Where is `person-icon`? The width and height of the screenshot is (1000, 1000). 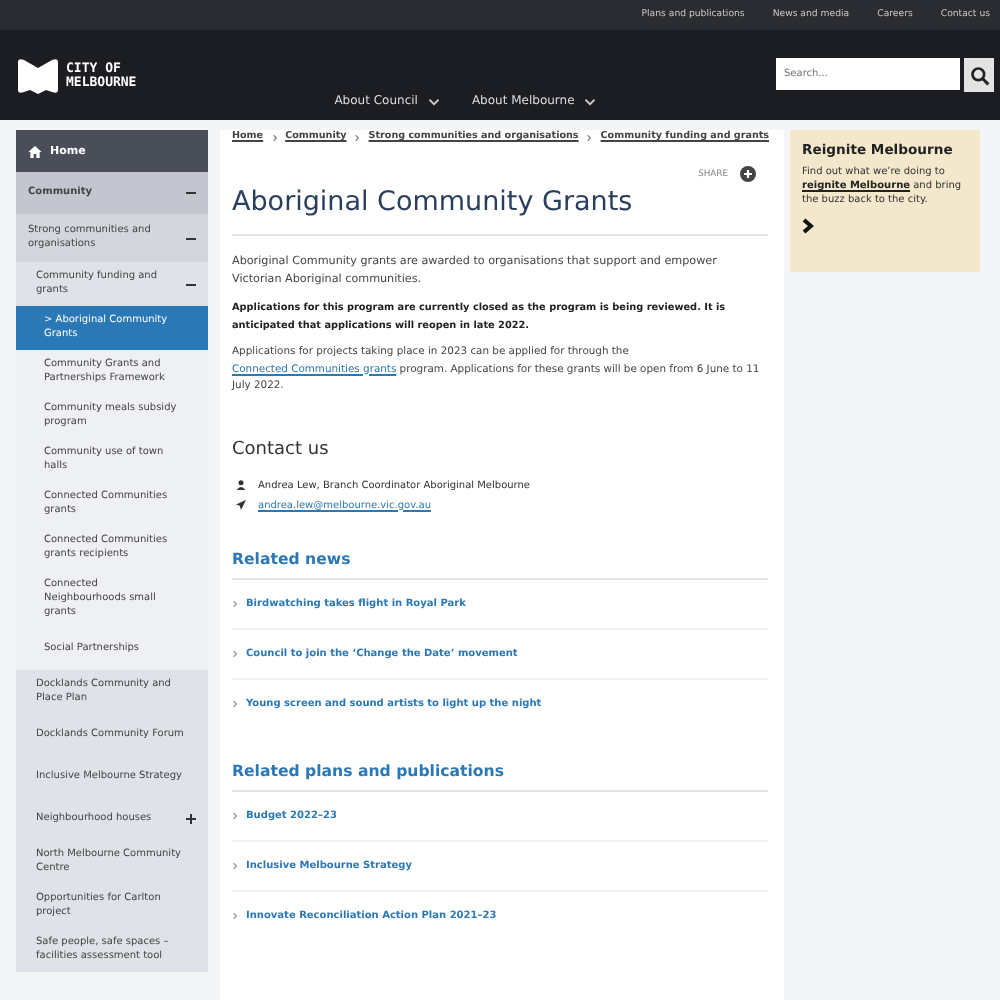 person-icon is located at coordinates (241, 485).